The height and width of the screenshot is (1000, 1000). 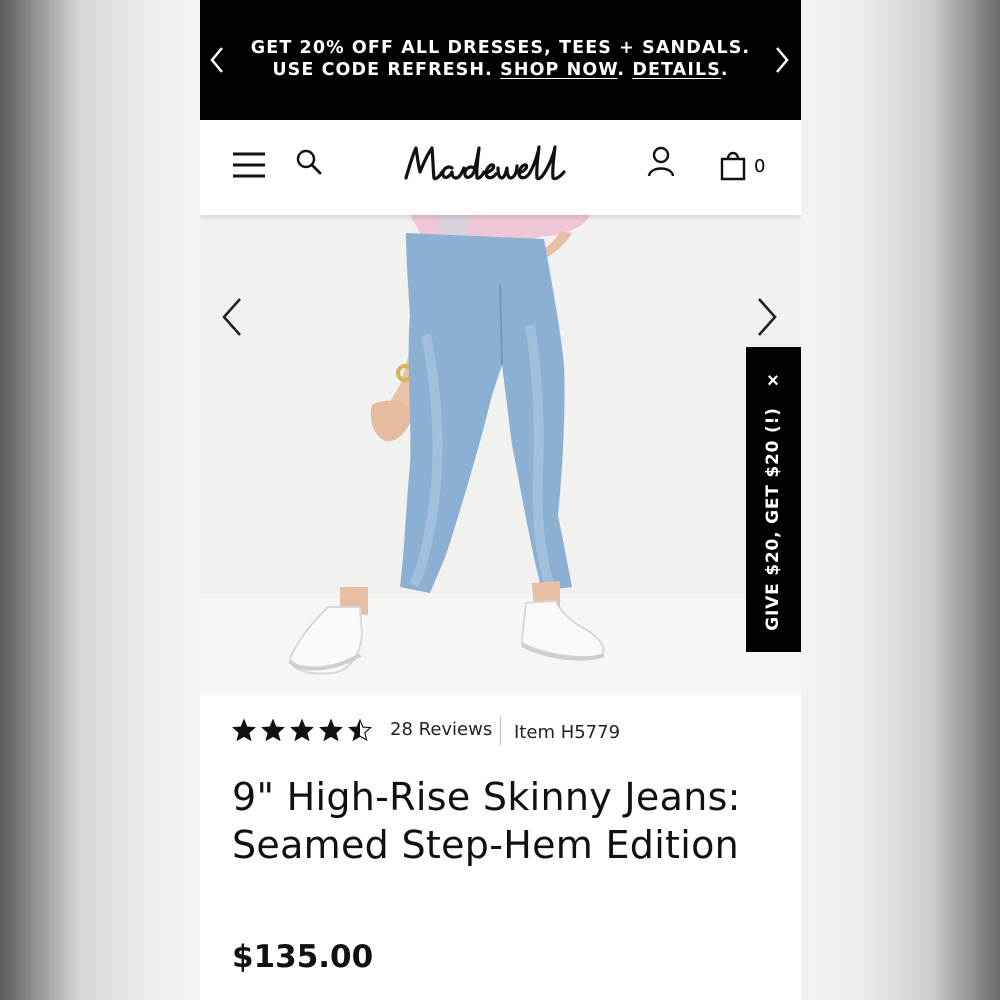 What do you see at coordinates (767, 317) in the screenshot?
I see `carousel-next-arrow-icon` at bounding box center [767, 317].